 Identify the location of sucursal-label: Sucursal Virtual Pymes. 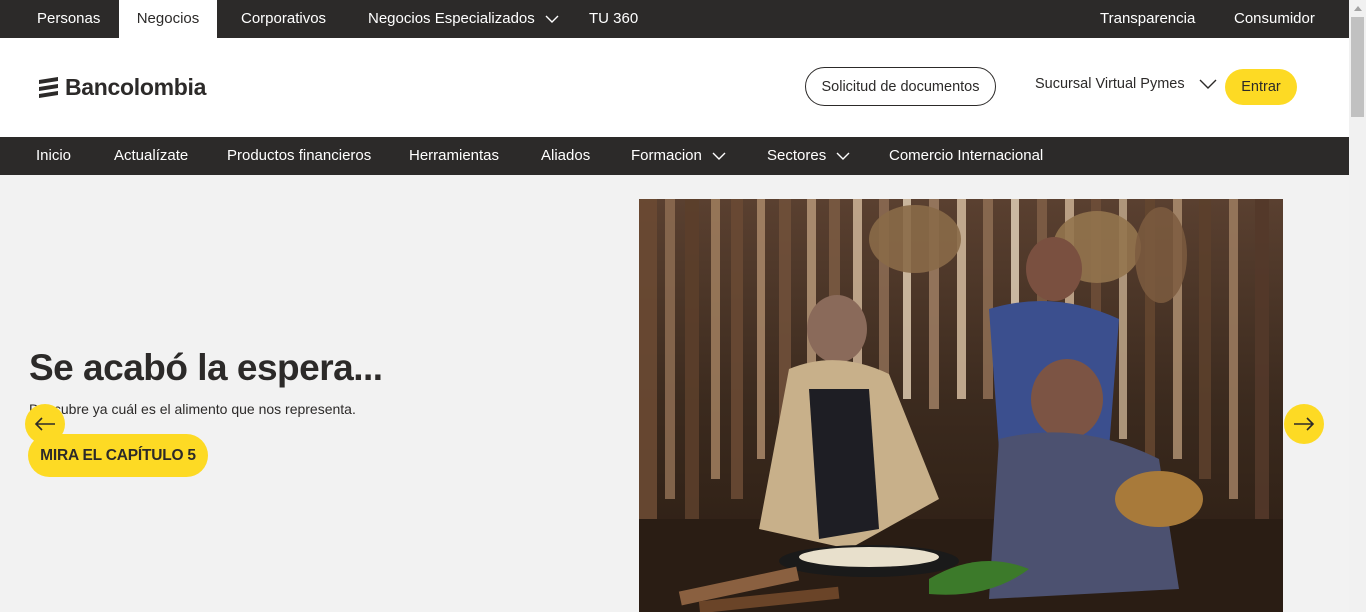
(1110, 84).